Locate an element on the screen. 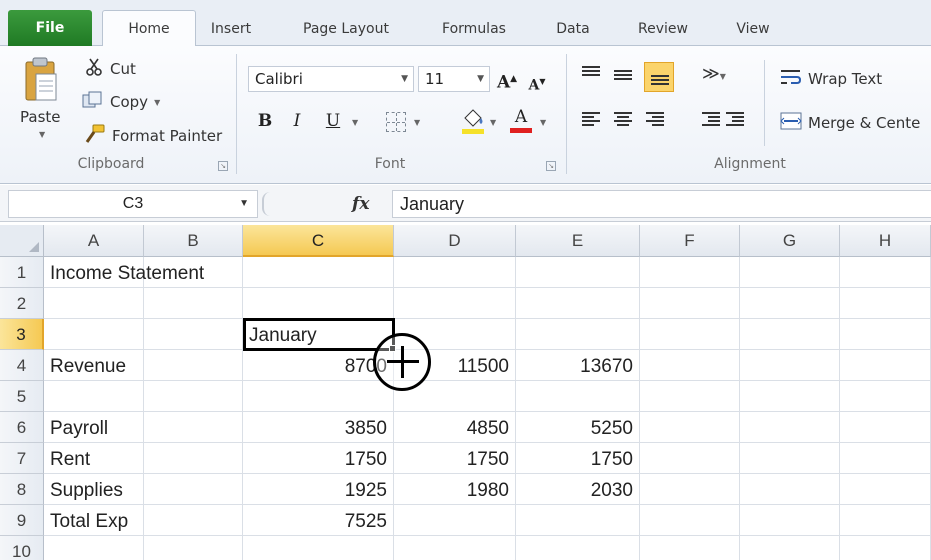 The image size is (931, 560). cell-a9: Total Exp is located at coordinates (94, 520).